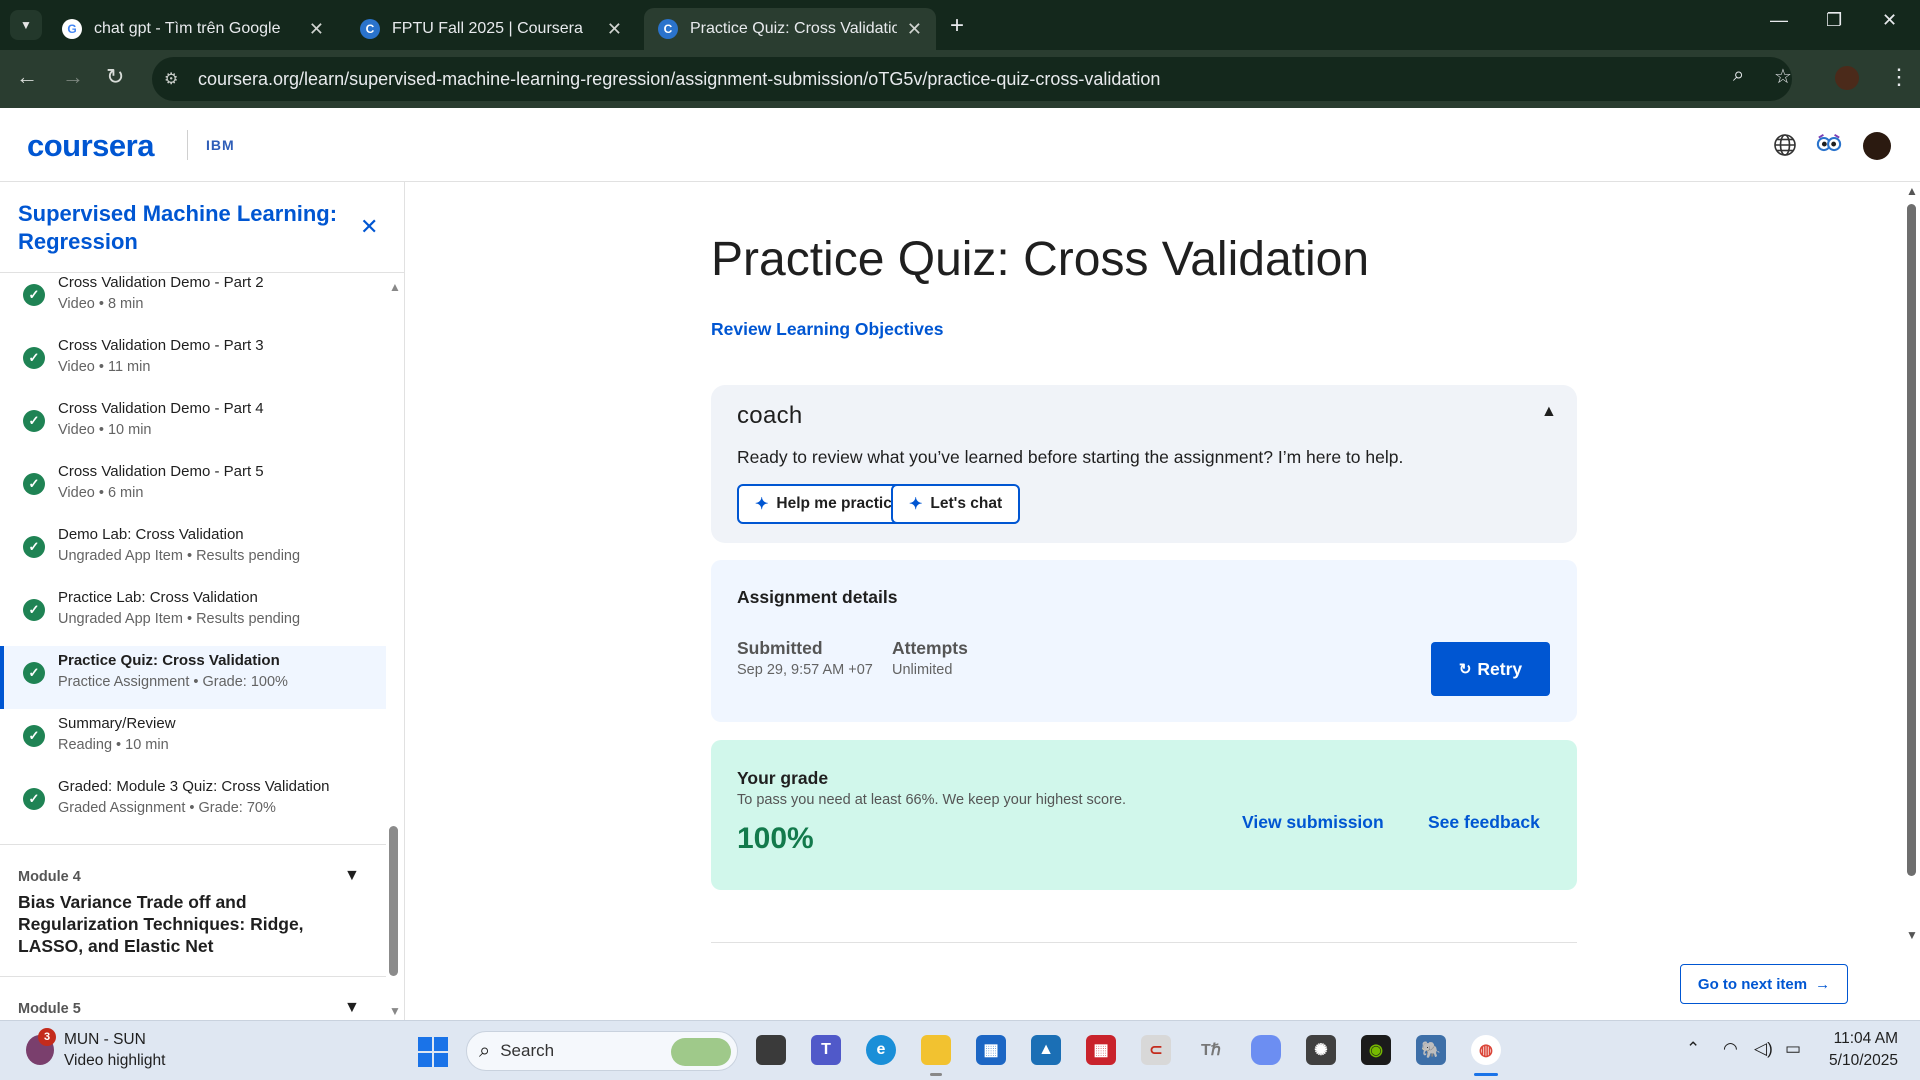 Image resolution: width=1920 pixels, height=1080 pixels. What do you see at coordinates (1763, 1049) in the screenshot?
I see `volume-icon: ◁)` at bounding box center [1763, 1049].